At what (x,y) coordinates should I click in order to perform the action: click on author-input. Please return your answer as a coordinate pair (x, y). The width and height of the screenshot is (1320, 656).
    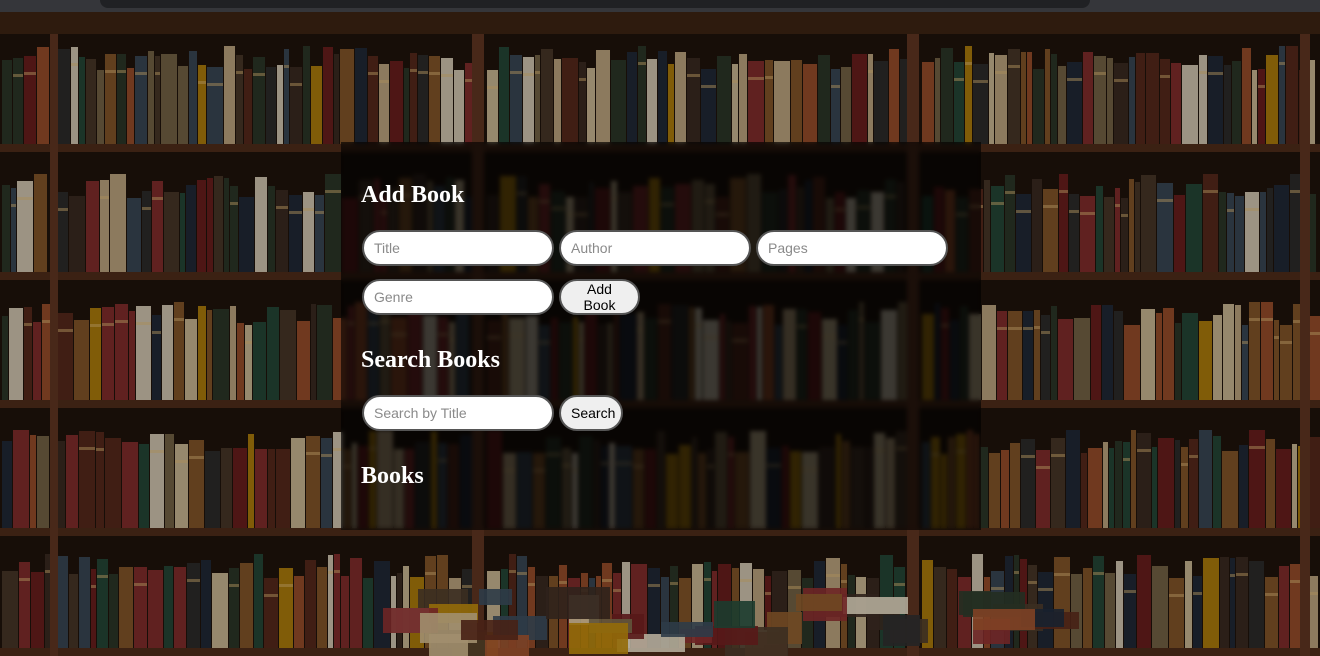
    Looking at the image, I should click on (655, 248).